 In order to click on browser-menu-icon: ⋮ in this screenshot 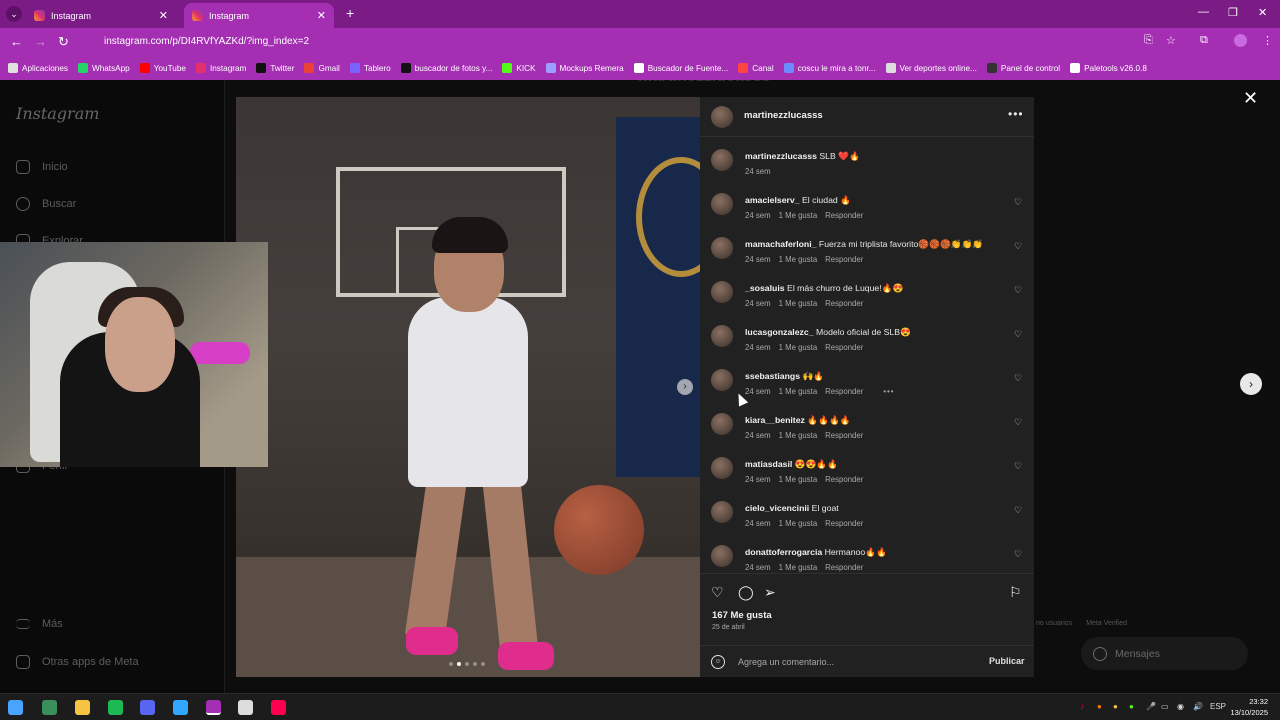, I will do `click(1267, 40)`.